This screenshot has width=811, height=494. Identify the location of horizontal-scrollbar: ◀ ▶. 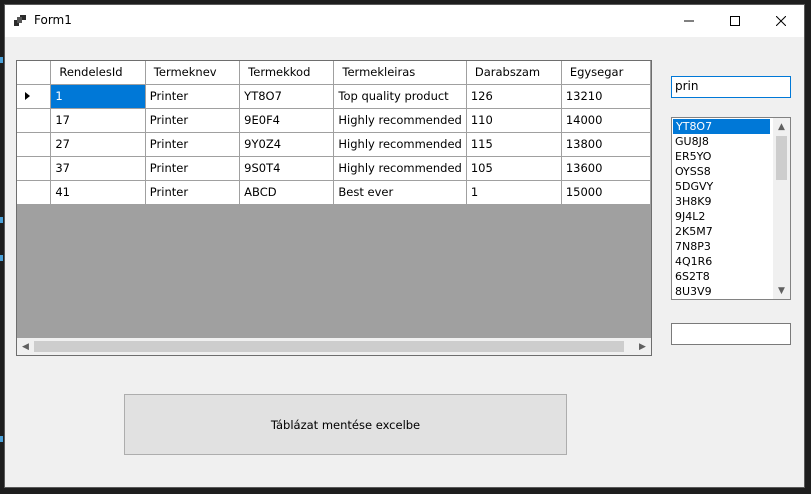
(334, 346).